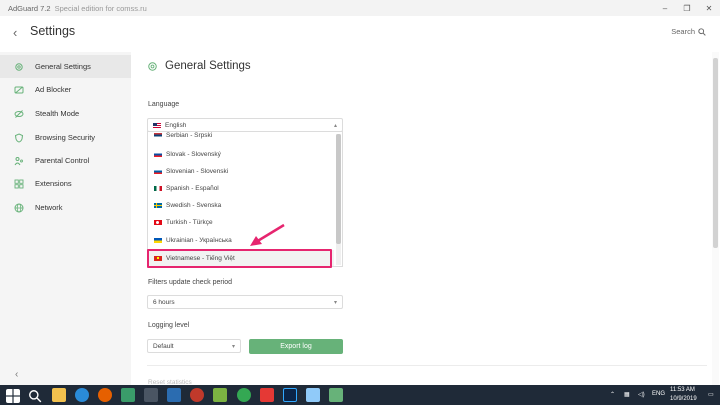  Describe the element at coordinates (241, 171) in the screenshot. I see `language-option: Slovenian - Slovenski` at that location.